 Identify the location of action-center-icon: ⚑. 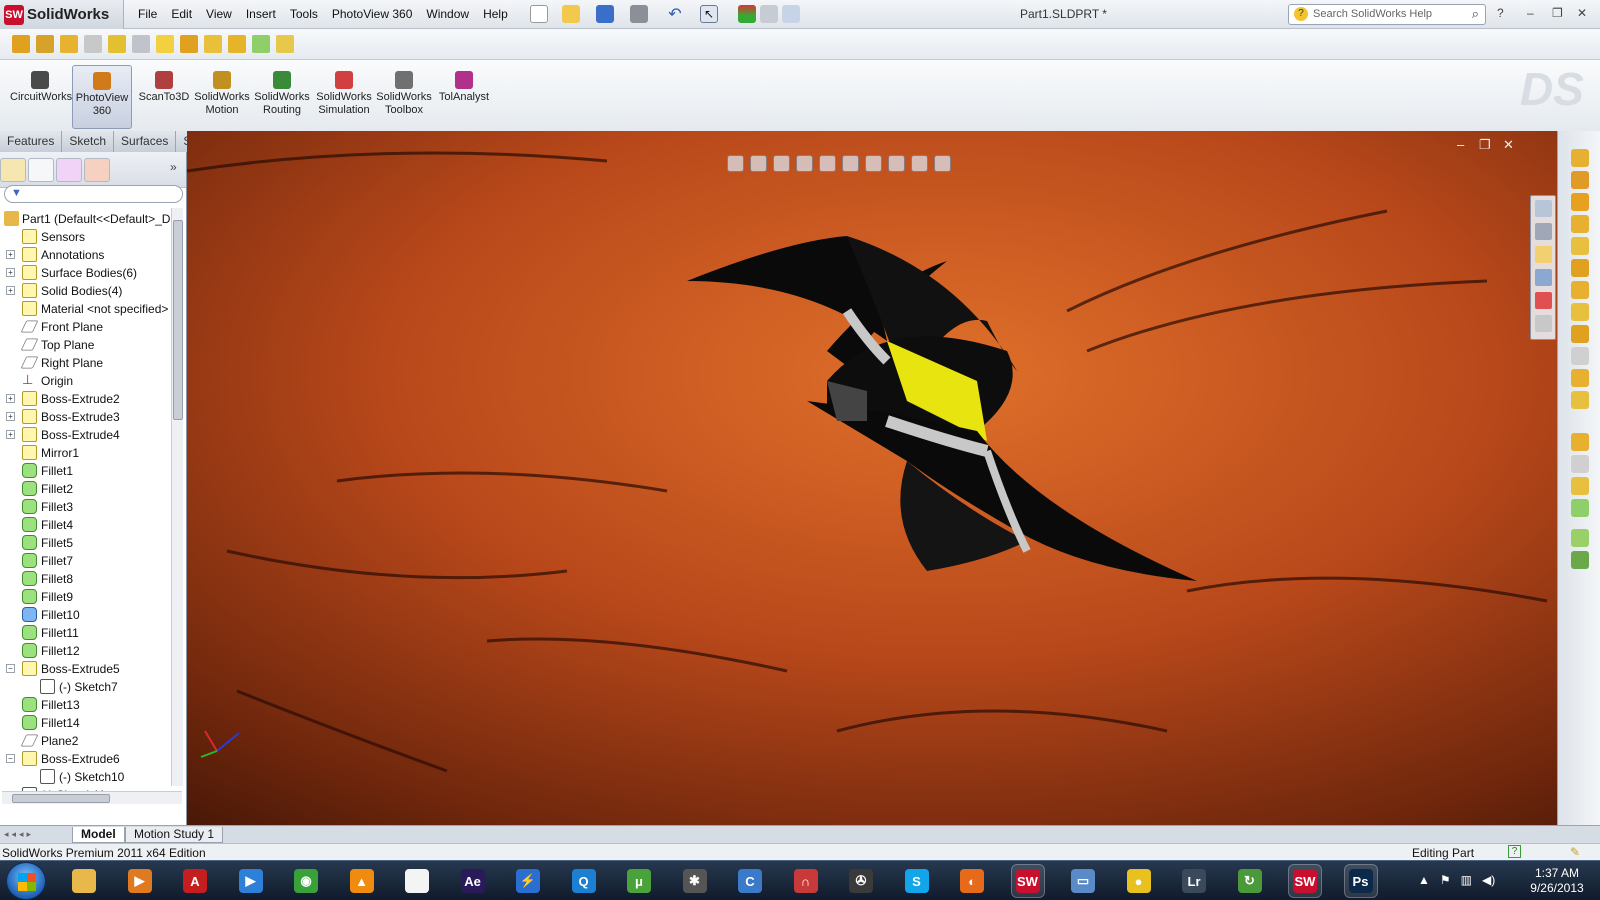
(1445, 880).